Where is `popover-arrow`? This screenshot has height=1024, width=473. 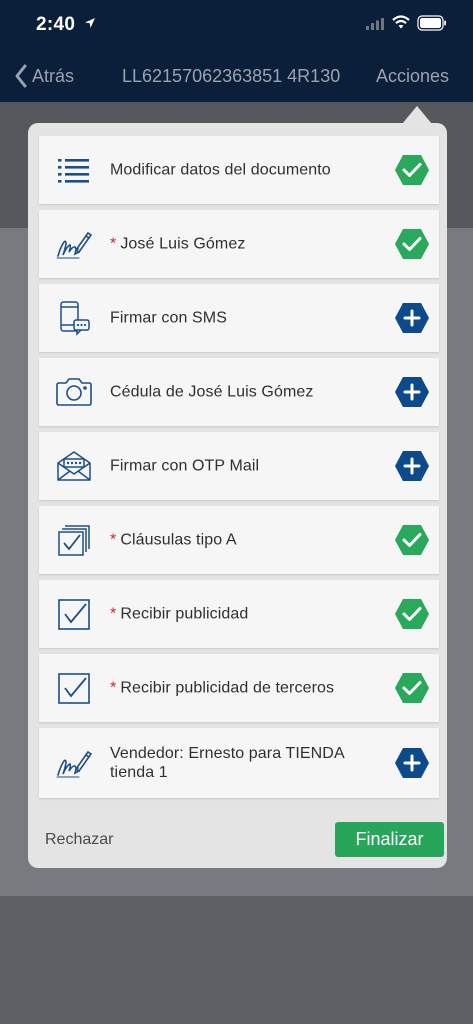
popover-arrow is located at coordinates (417, 115).